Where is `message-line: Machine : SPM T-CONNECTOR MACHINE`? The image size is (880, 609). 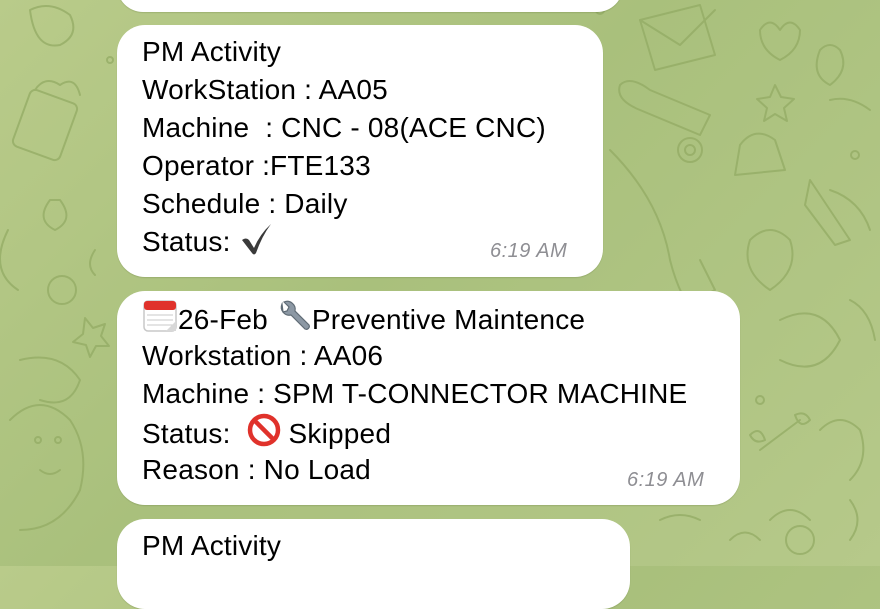
message-line: Machine : SPM T-CONNECTOR MACHINE is located at coordinates (415, 393).